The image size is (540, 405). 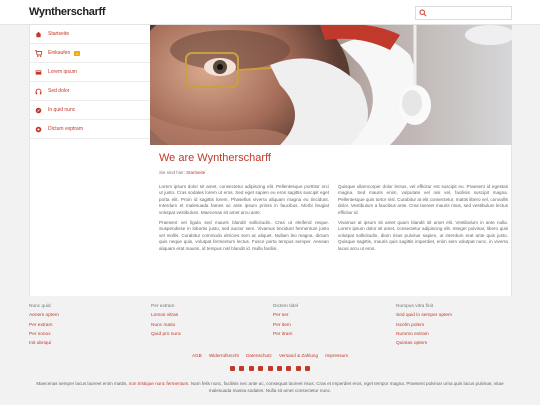 What do you see at coordinates (206, 315) in the screenshot?
I see `footer-link: Lomos vitras` at bounding box center [206, 315].